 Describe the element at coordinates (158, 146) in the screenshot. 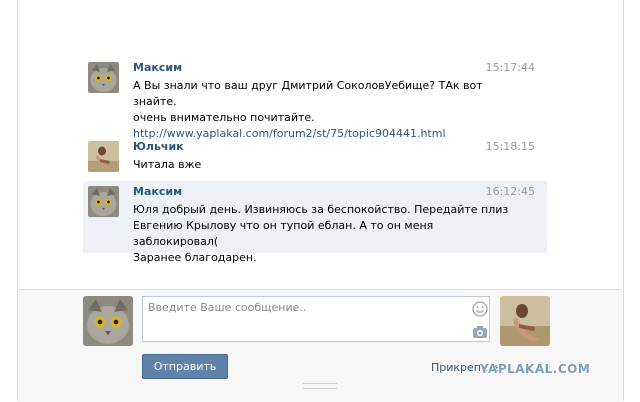

I see `sender-name: Юльчик` at that location.